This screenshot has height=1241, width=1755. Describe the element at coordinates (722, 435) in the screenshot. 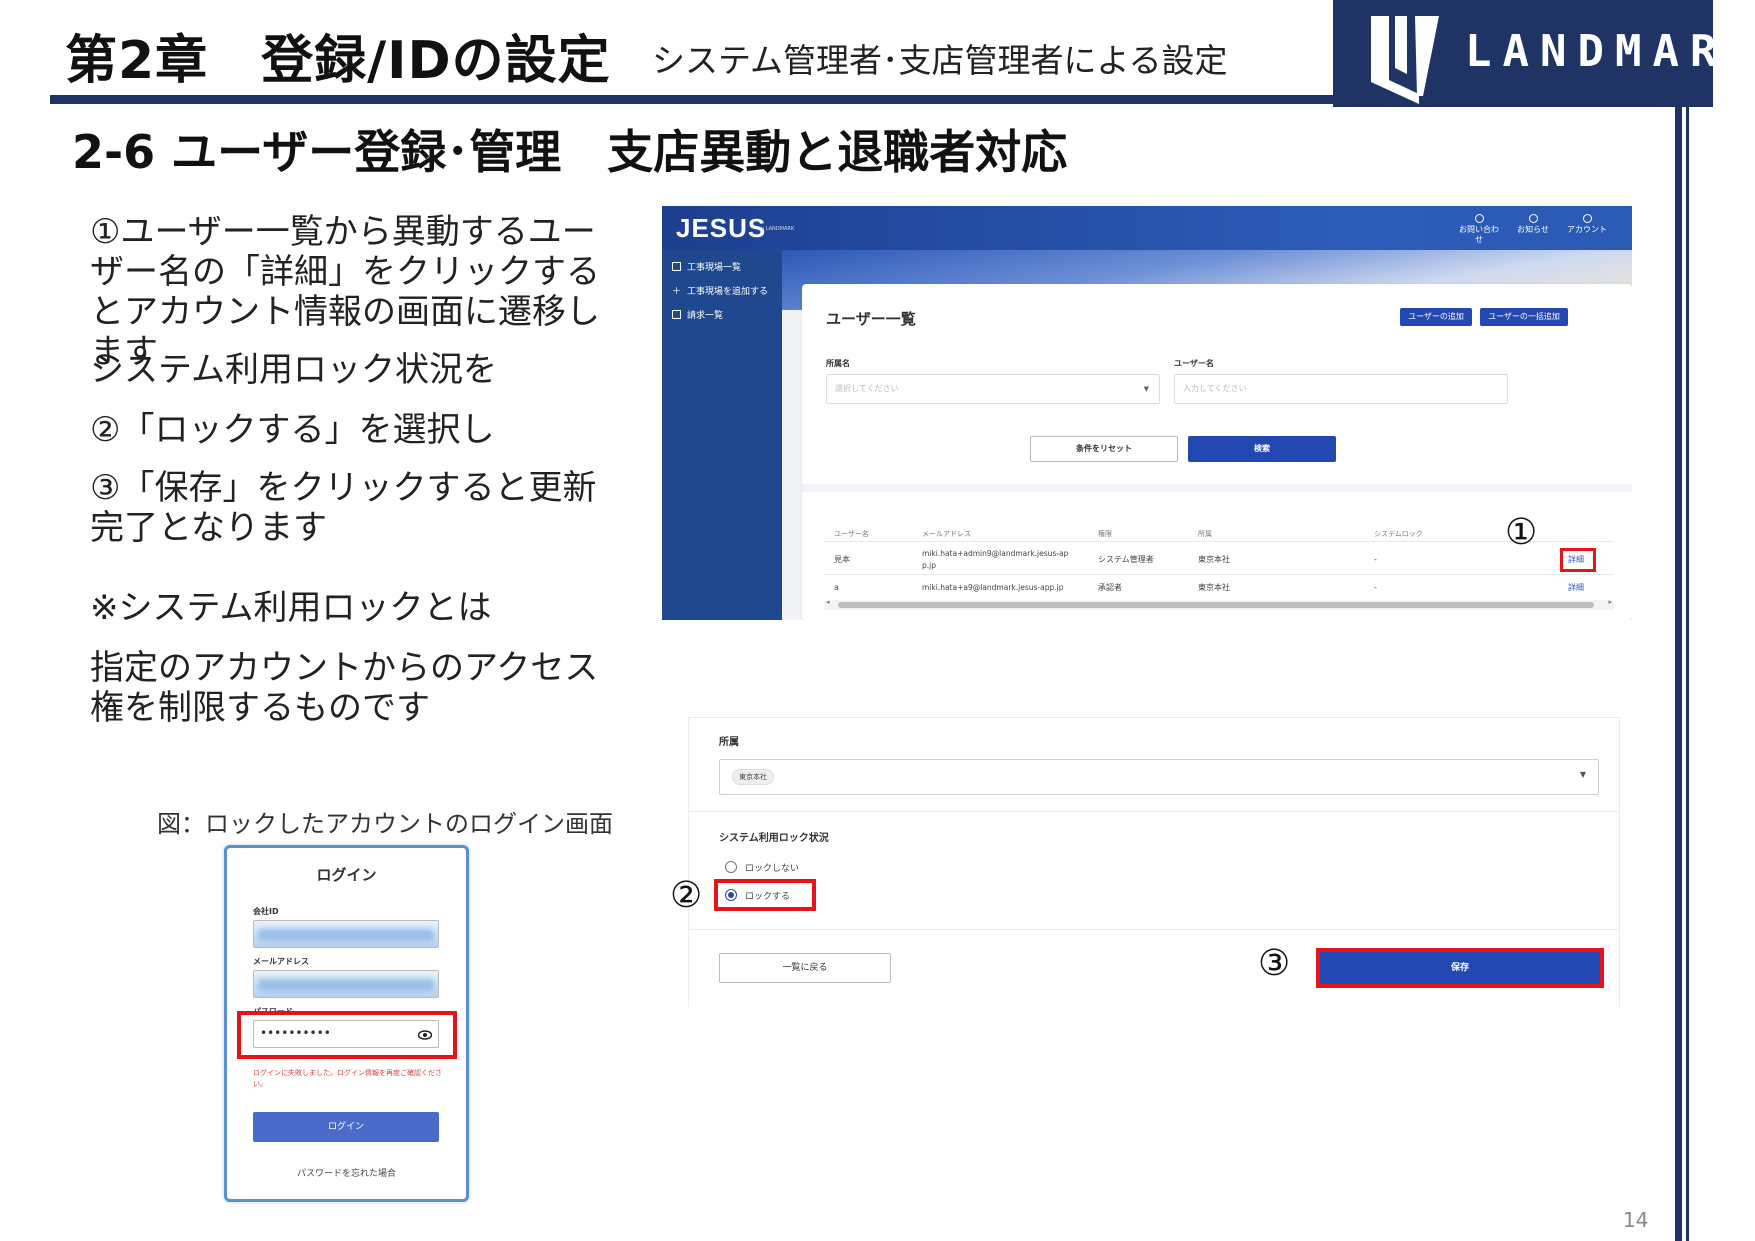

I see `app-sidebar: 工事現場一覧 ＋工事現場を追加する 請求一覧` at that location.